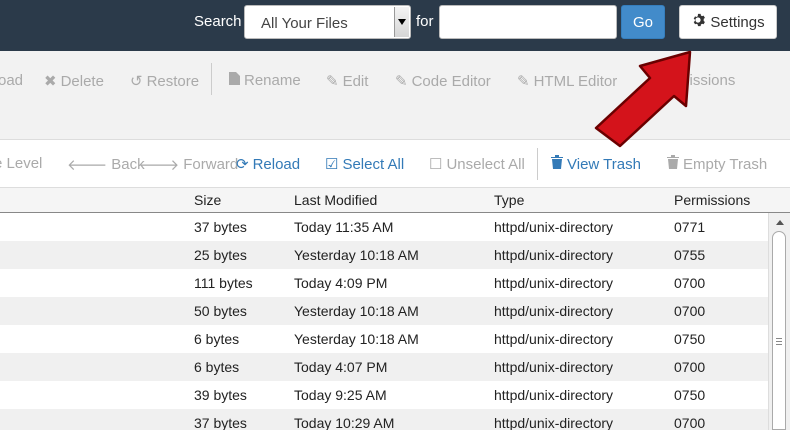 This screenshot has width=790, height=430. Describe the element at coordinates (234, 80) in the screenshot. I see `file-icon` at that location.